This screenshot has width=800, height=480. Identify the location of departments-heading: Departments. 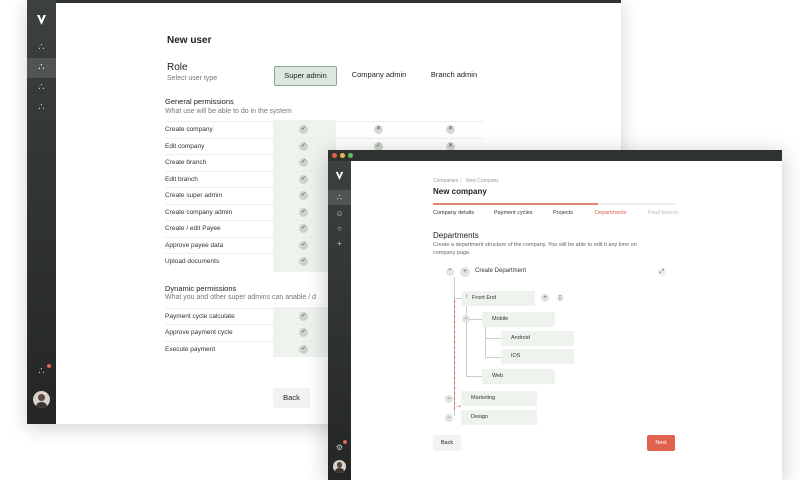
(456, 235).